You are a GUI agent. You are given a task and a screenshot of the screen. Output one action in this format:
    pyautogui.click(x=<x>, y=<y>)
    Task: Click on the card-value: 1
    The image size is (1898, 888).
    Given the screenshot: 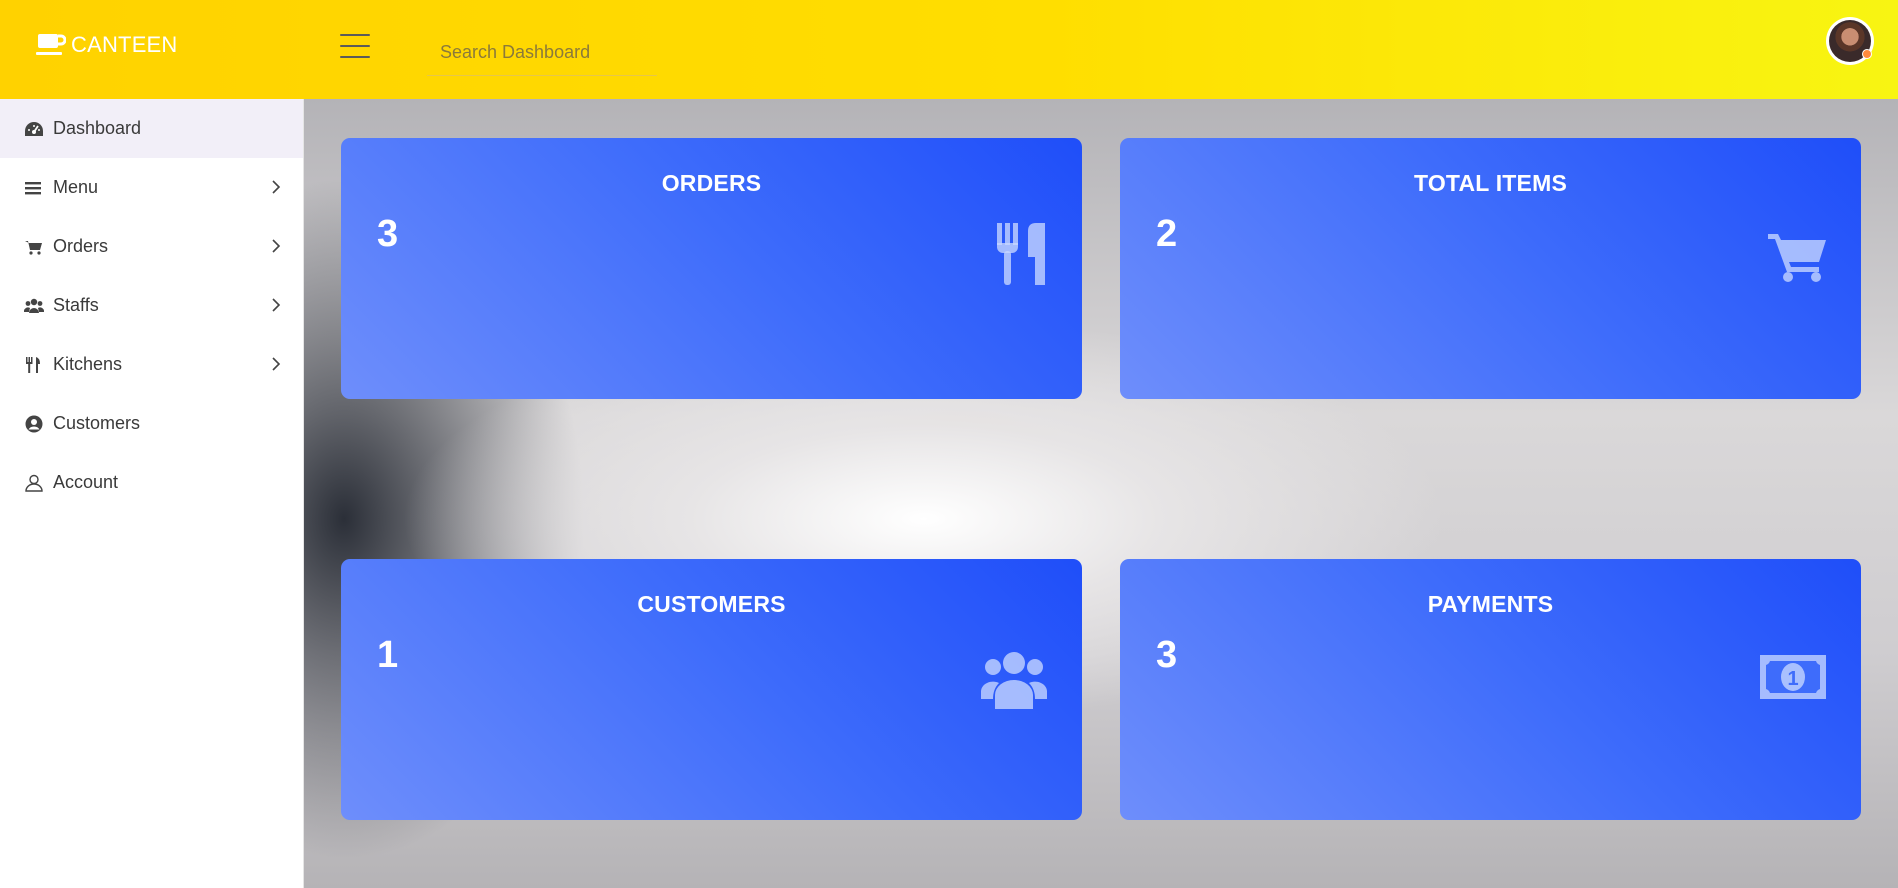 What is the action you would take?
    pyautogui.click(x=388, y=655)
    